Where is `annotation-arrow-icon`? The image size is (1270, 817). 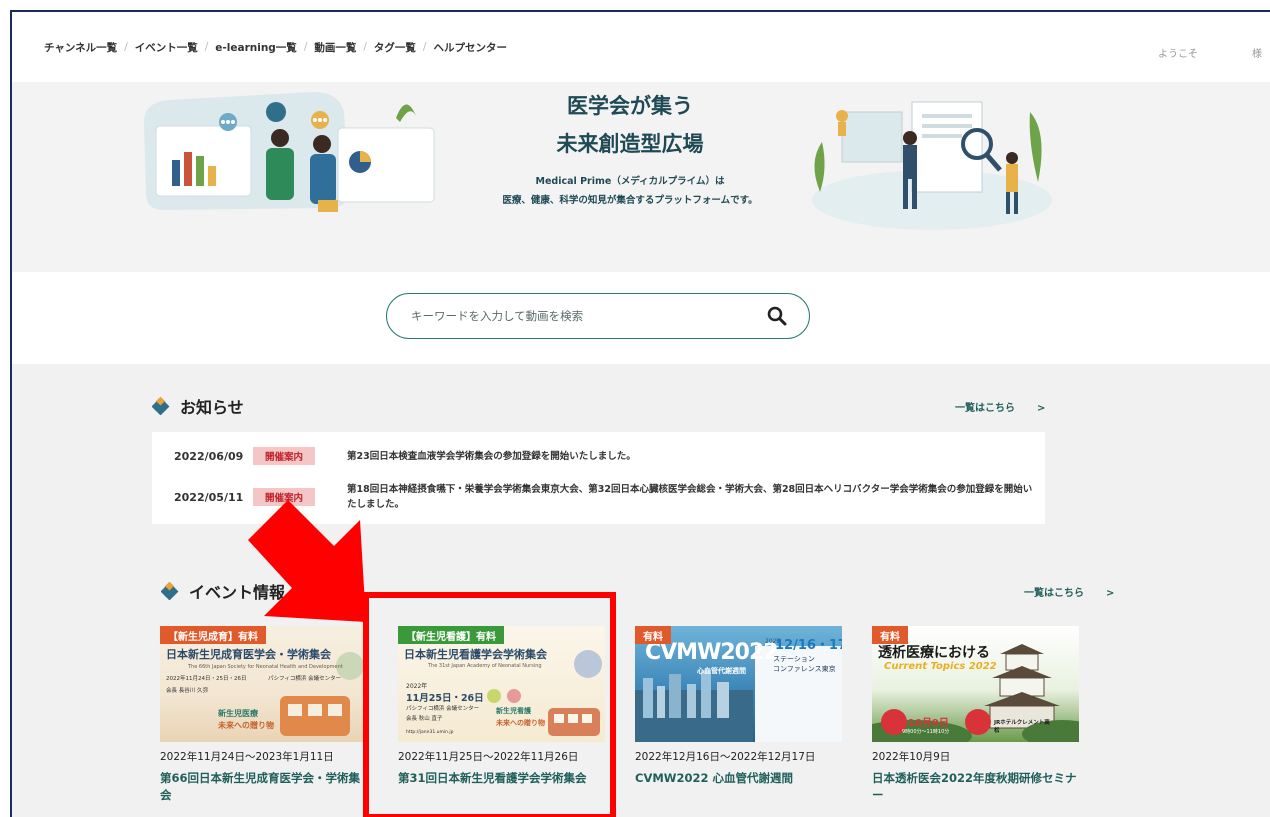
annotation-arrow-icon is located at coordinates (307, 561).